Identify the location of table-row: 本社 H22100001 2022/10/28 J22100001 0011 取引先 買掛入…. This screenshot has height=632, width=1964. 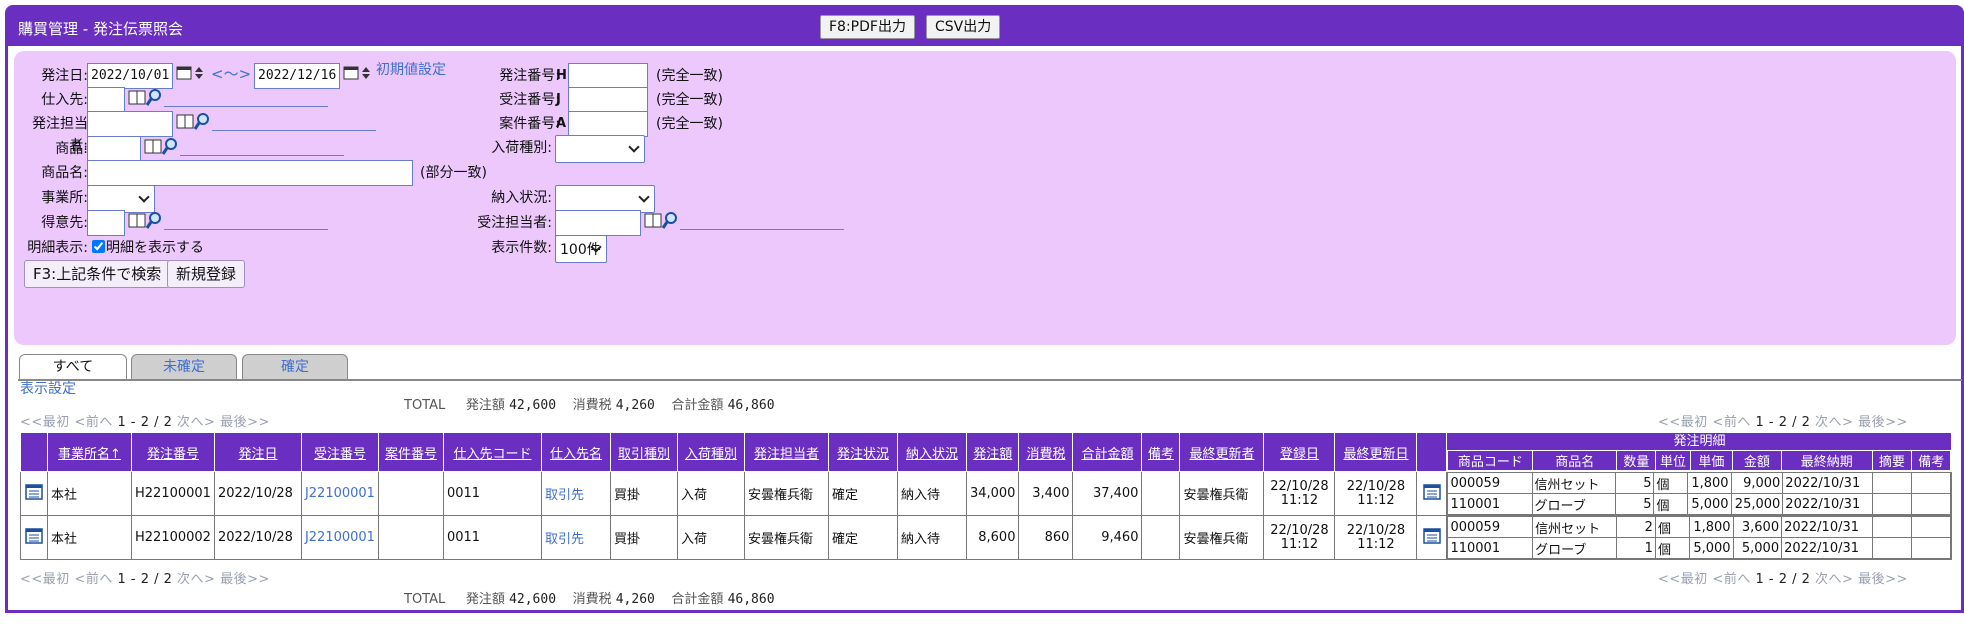
(986, 493).